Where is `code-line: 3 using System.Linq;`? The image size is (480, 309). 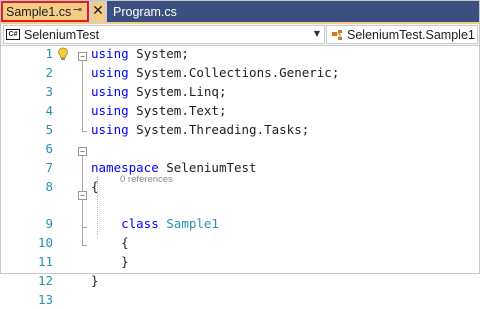
code-line: 3 using System.Linq; is located at coordinates (240, 91).